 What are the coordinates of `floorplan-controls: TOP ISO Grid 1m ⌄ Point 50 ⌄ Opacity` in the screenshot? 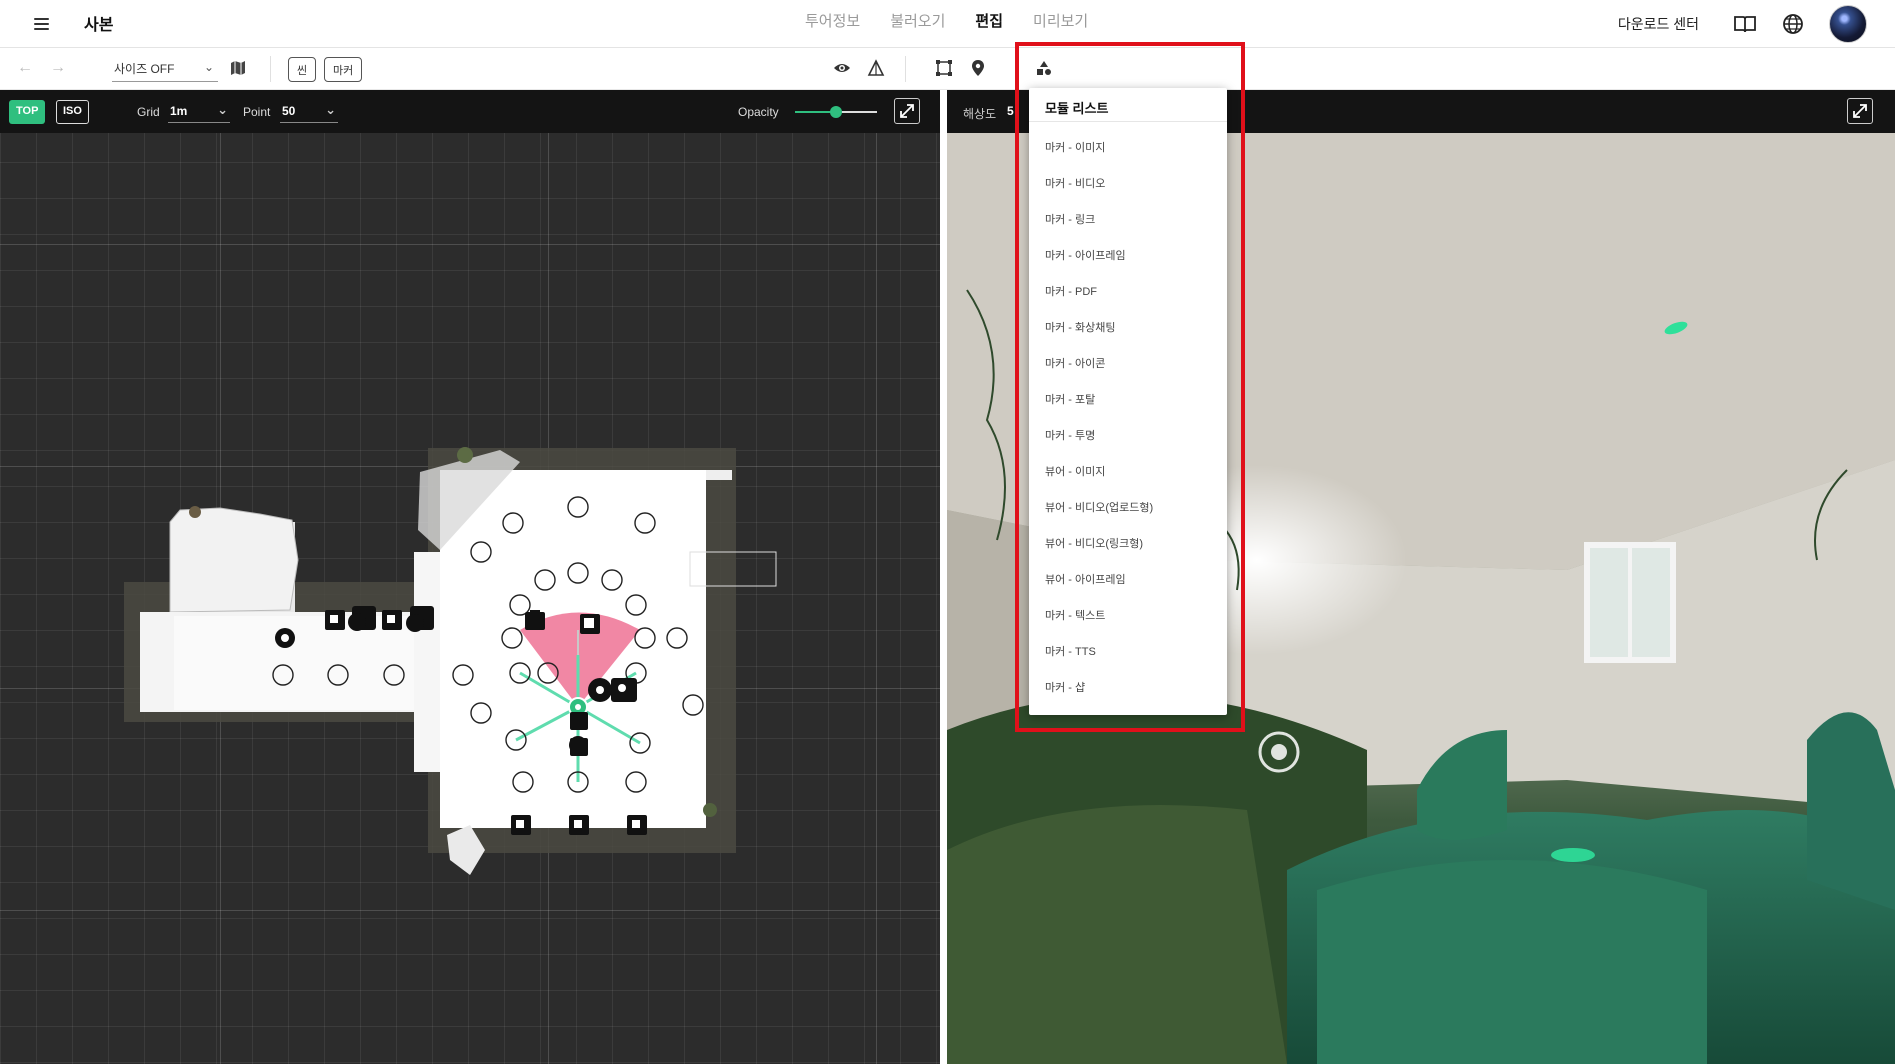 It's located at (470, 111).